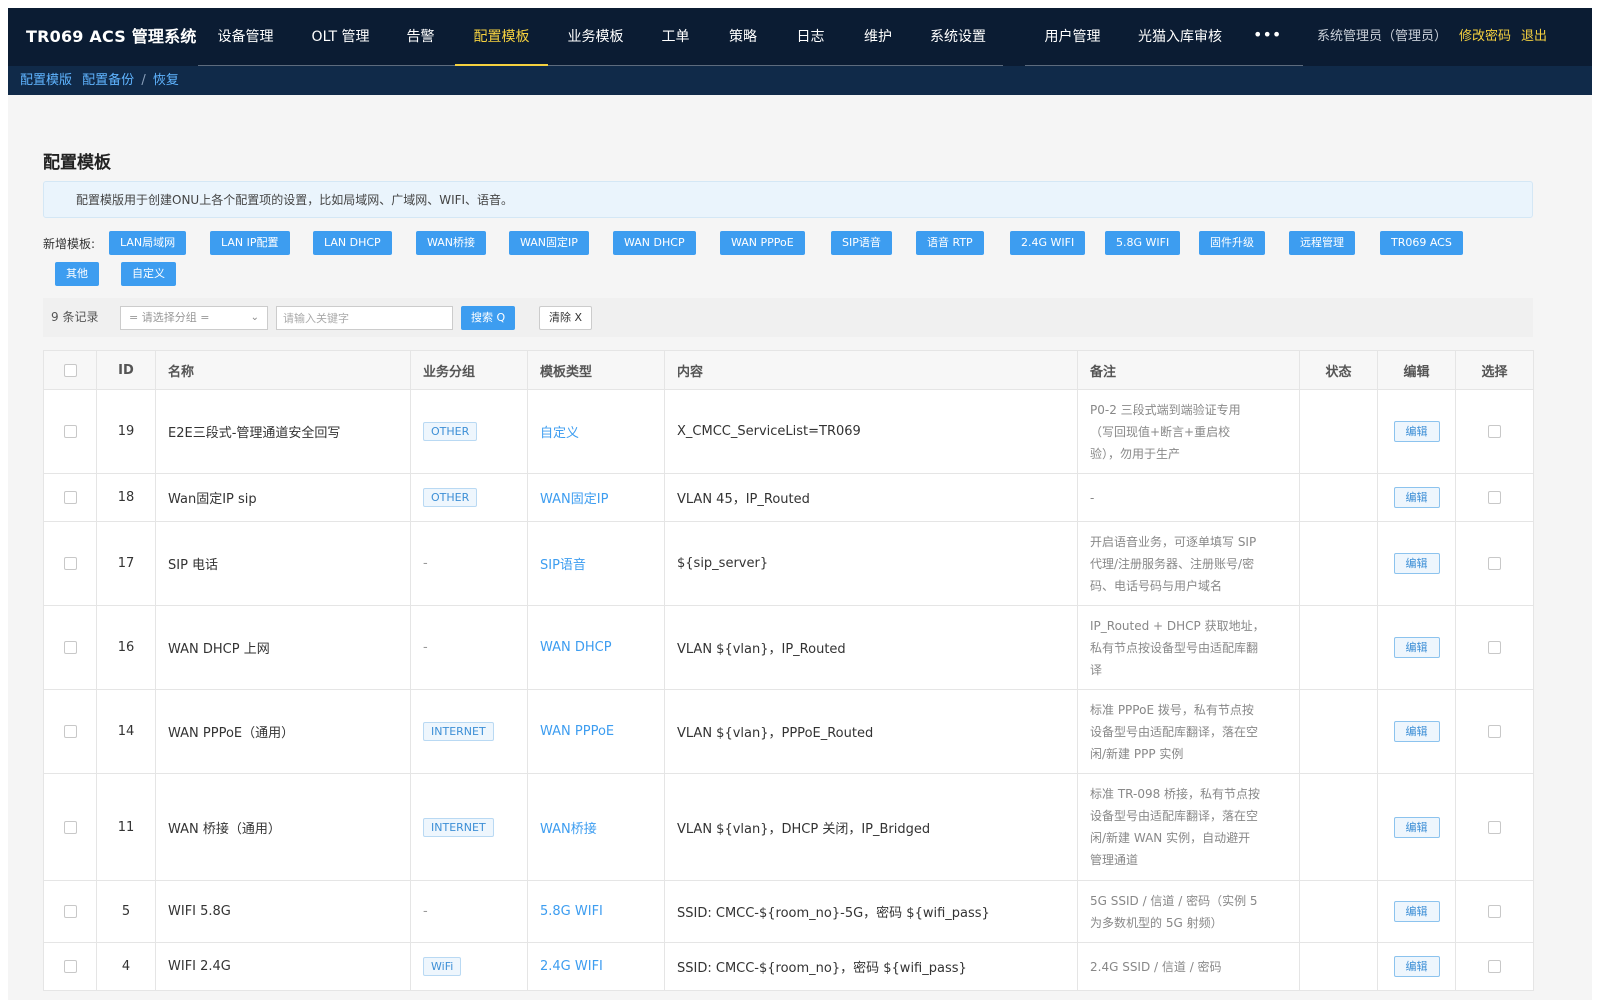  What do you see at coordinates (574, 499) in the screenshot?
I see `template-type-link: WAN固定IP` at bounding box center [574, 499].